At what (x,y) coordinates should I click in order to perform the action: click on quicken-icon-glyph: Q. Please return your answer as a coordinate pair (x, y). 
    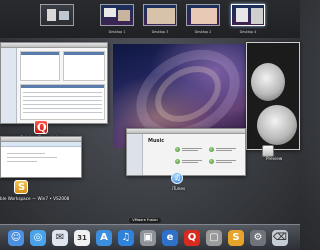
    Looking at the image, I should click on (192, 237).